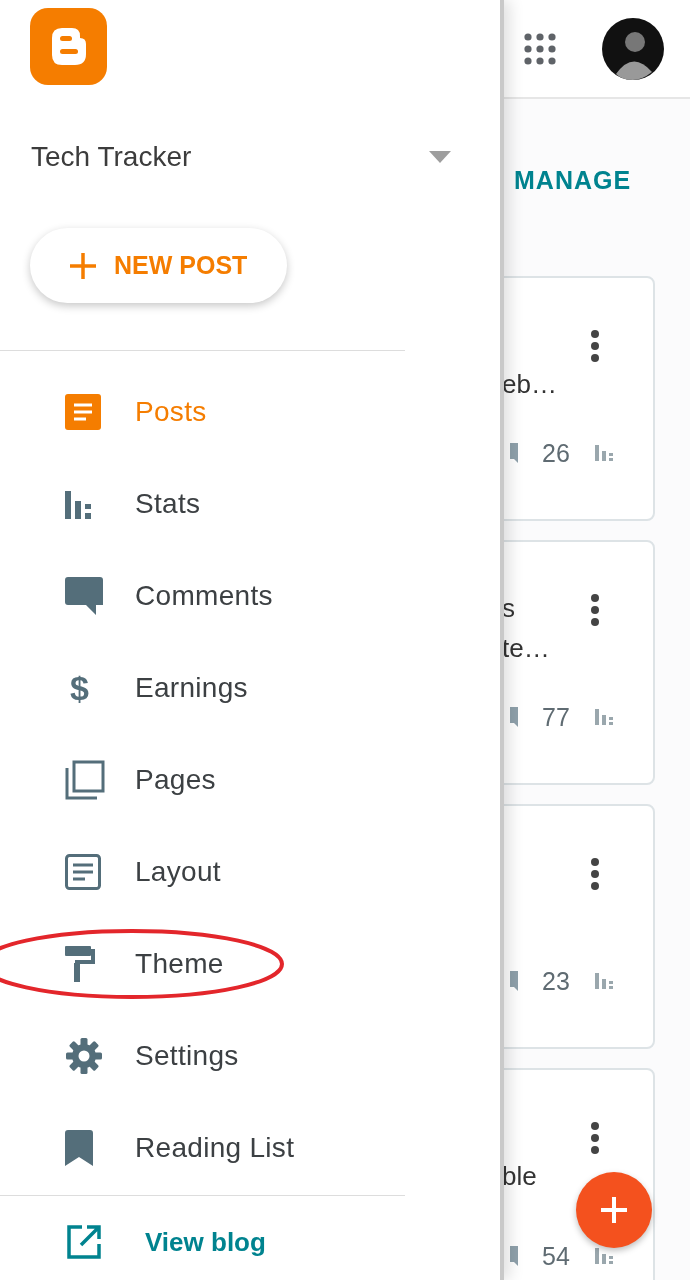 This screenshot has width=690, height=1280. Describe the element at coordinates (79, 688) in the screenshot. I see `dollar-icon: $` at that location.